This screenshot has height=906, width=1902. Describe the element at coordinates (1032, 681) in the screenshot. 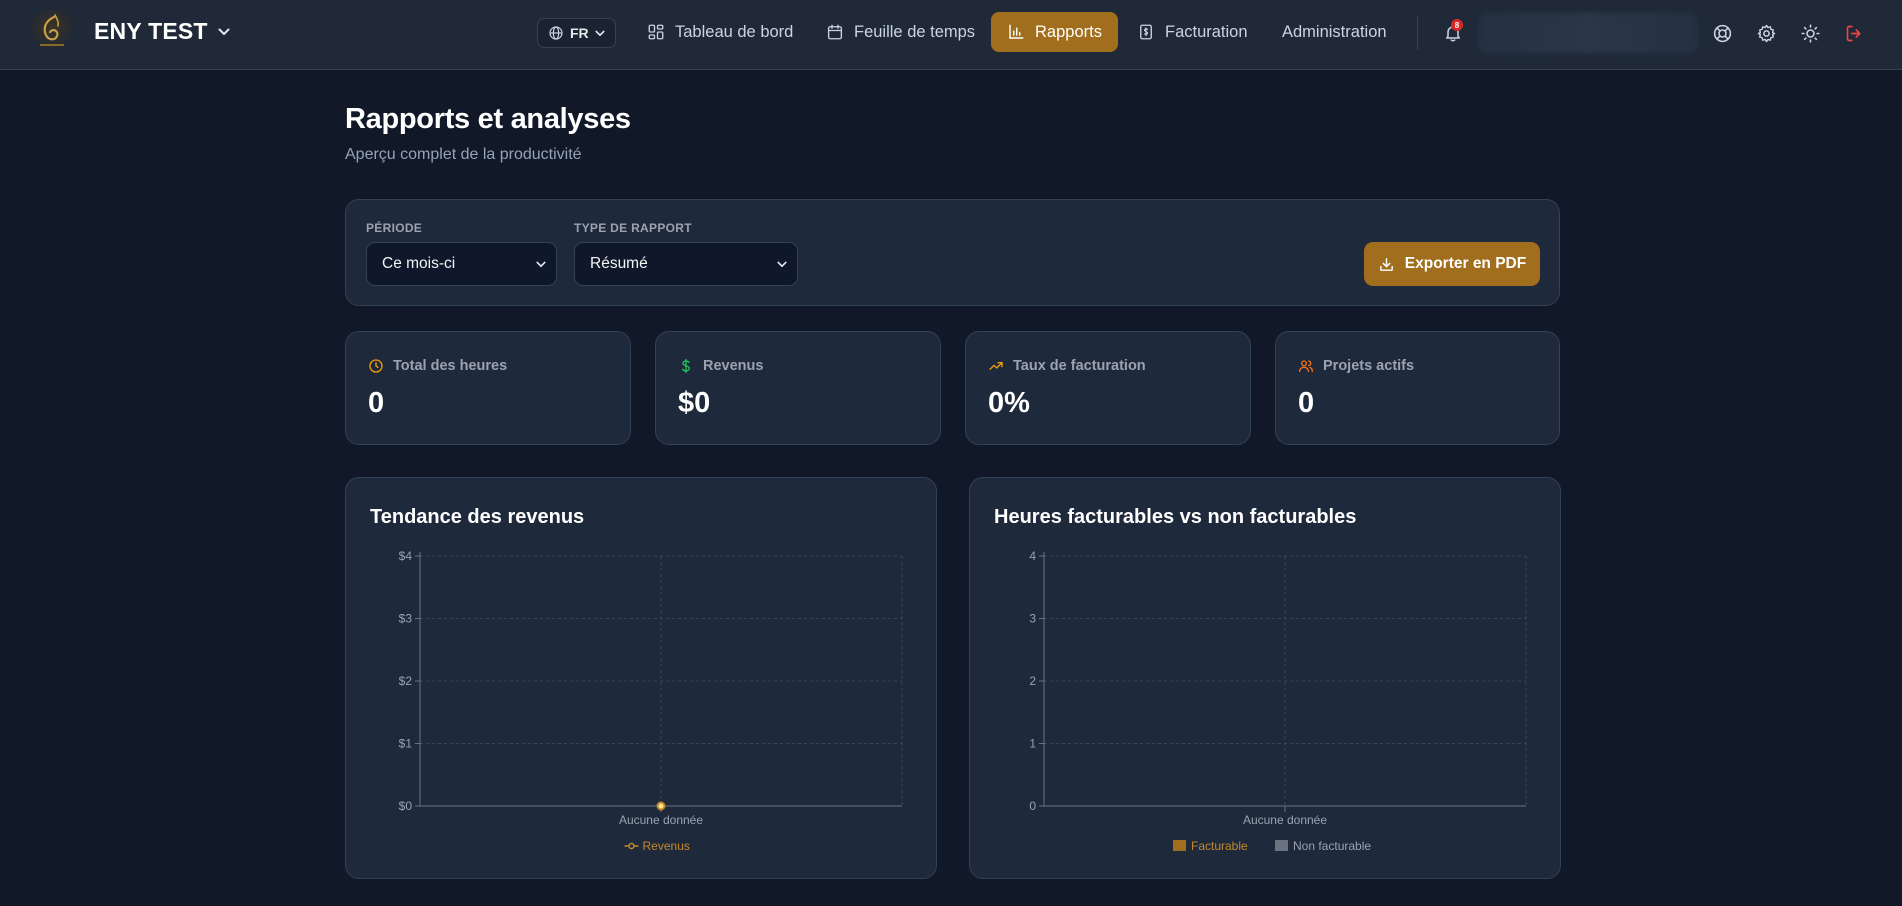

I see `y-tick-label: 2` at that location.